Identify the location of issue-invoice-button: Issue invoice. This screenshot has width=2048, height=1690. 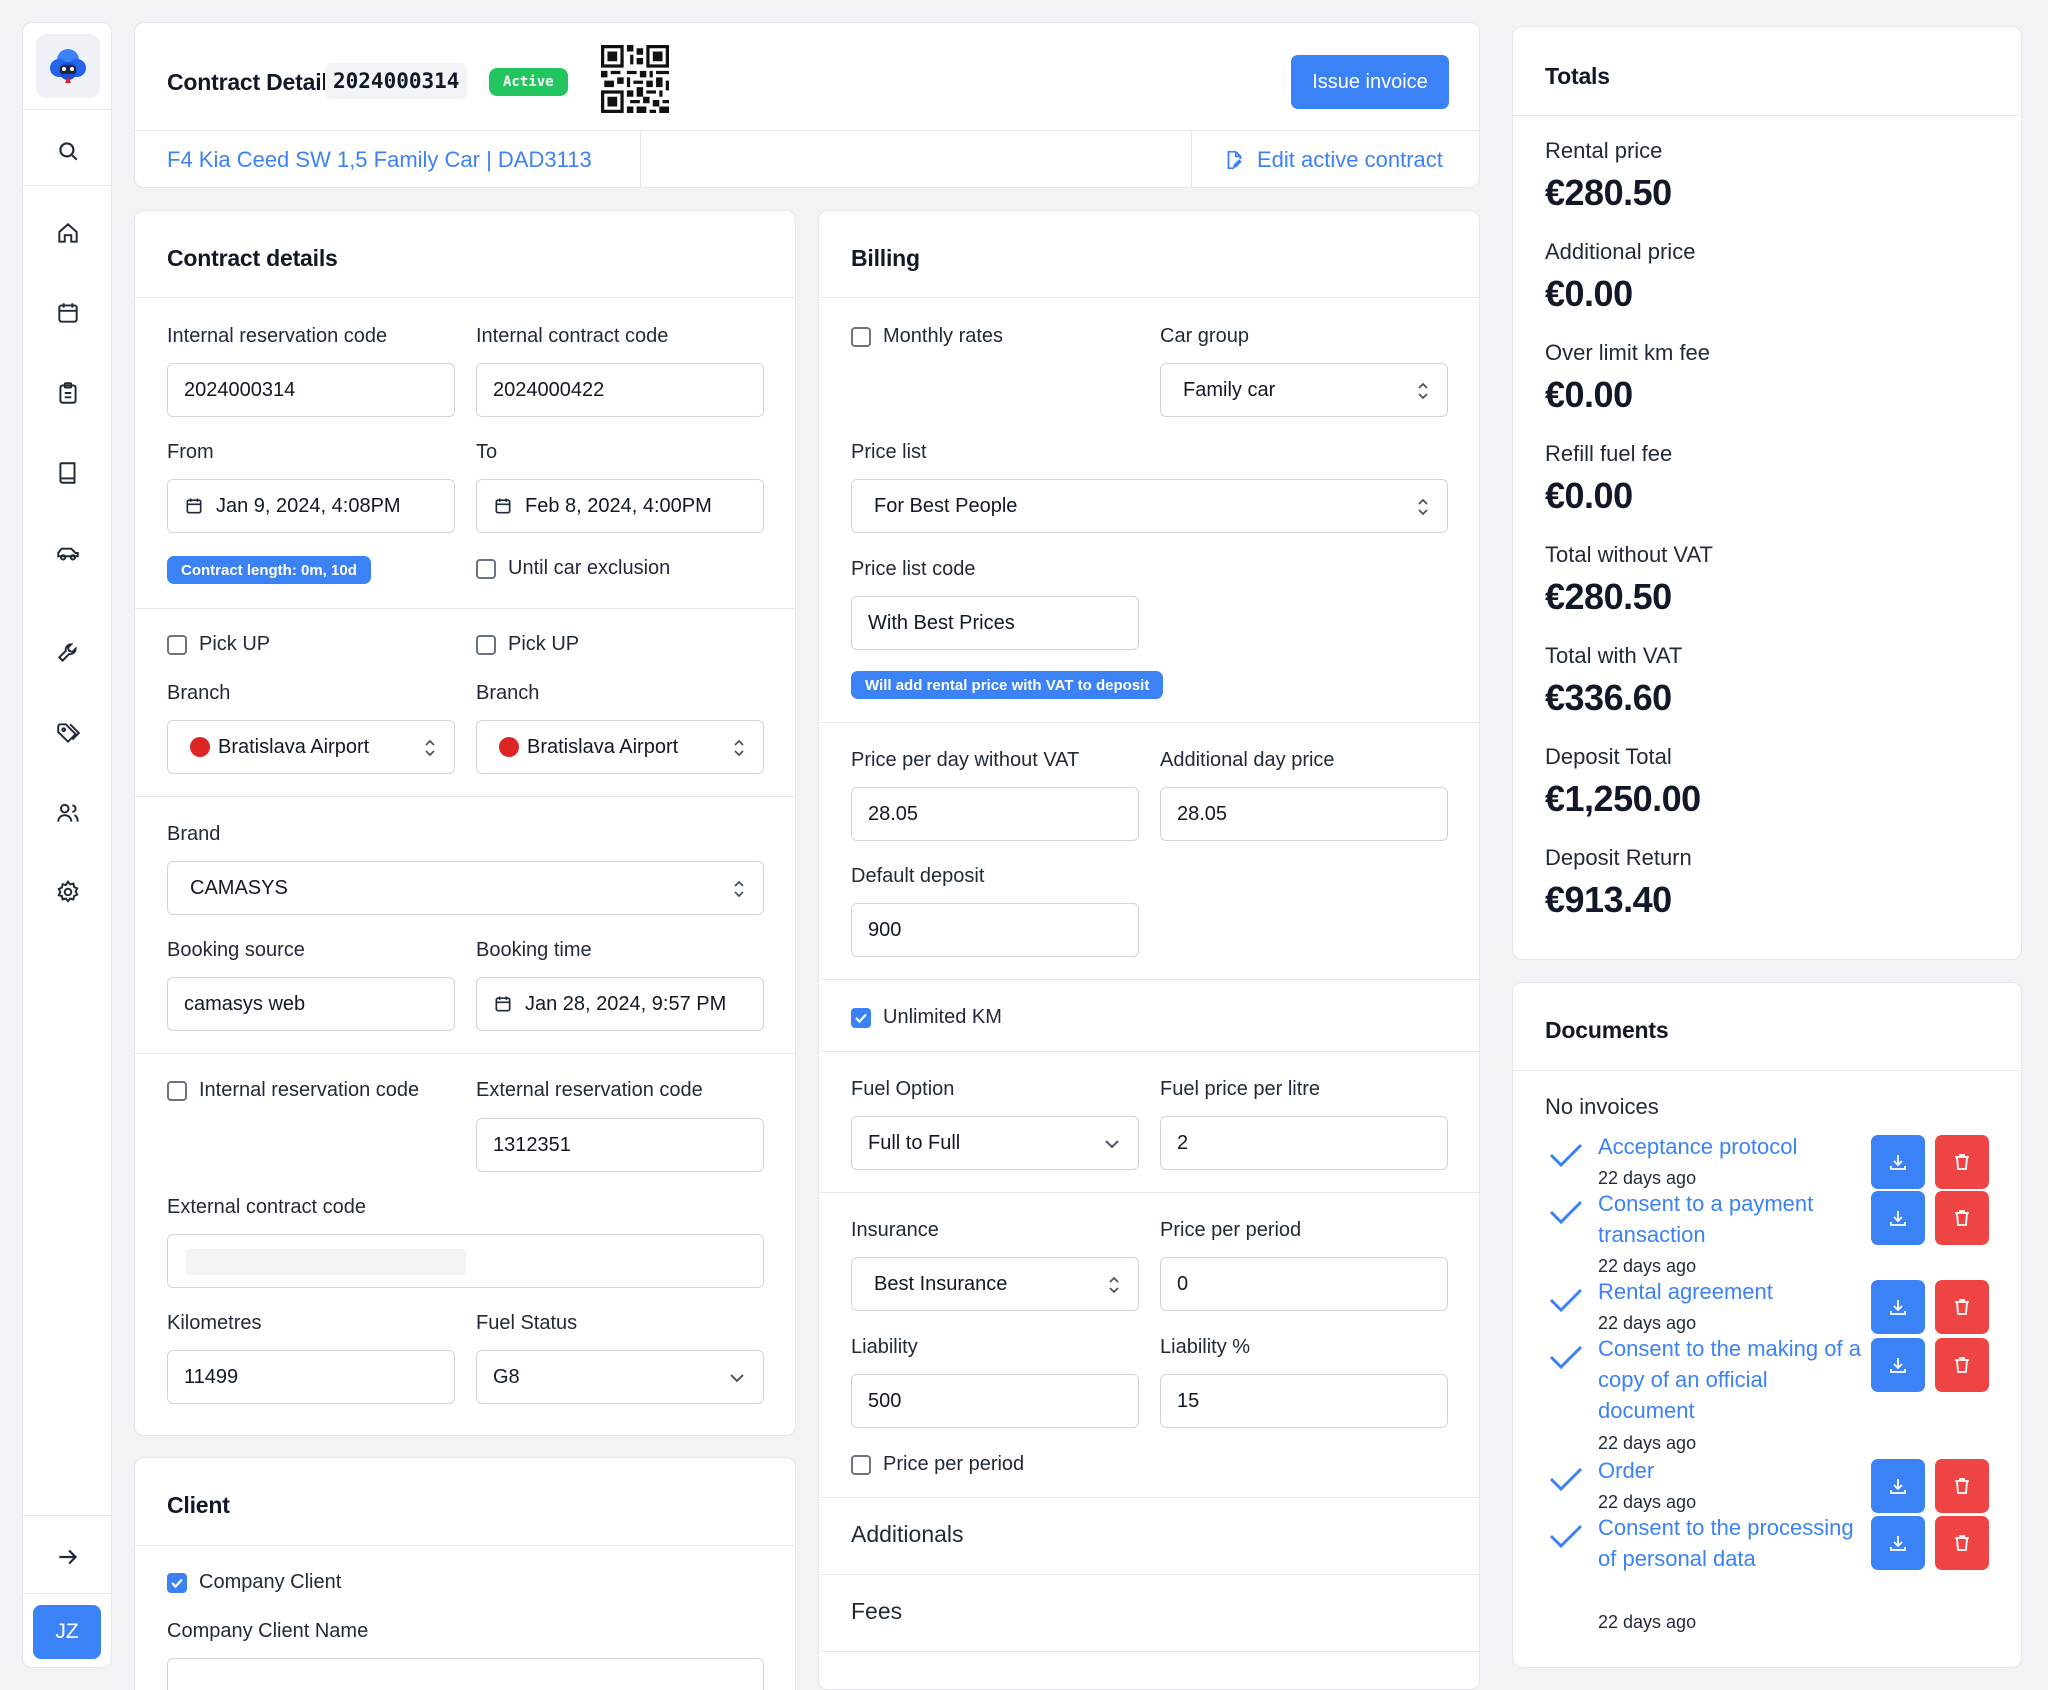
(1370, 82).